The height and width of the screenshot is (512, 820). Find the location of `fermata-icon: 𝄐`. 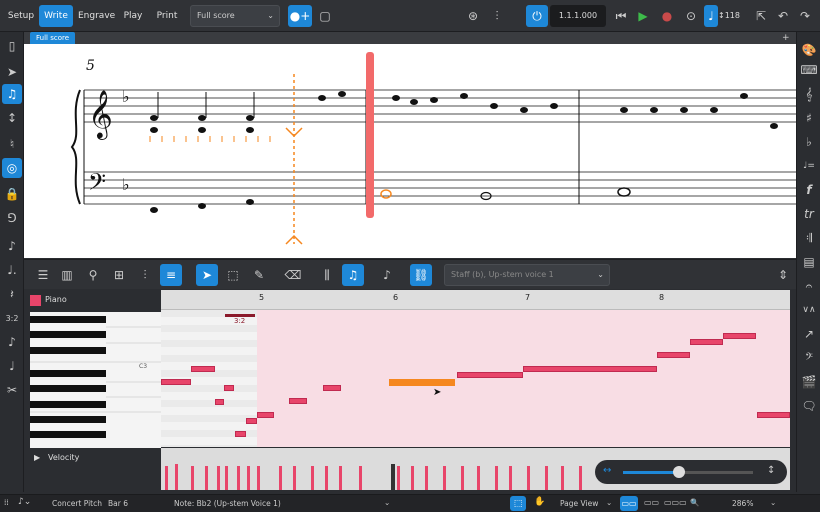

fermata-icon: 𝄐 is located at coordinates (809, 286).